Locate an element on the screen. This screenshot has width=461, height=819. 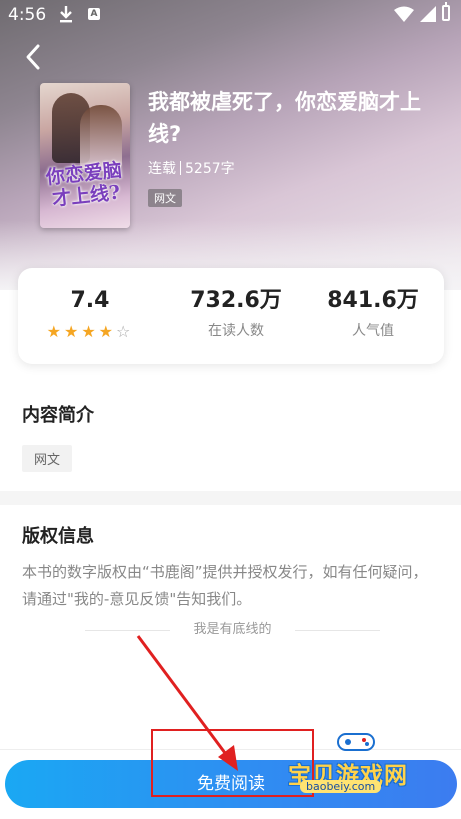
popularity-value: 841.6万 is located at coordinates (373, 300).